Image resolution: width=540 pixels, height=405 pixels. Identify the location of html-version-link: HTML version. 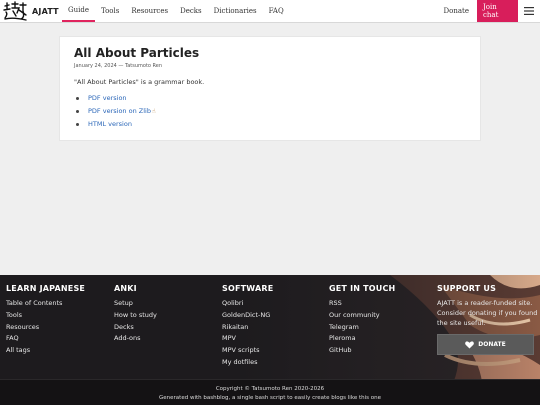
(110, 124).